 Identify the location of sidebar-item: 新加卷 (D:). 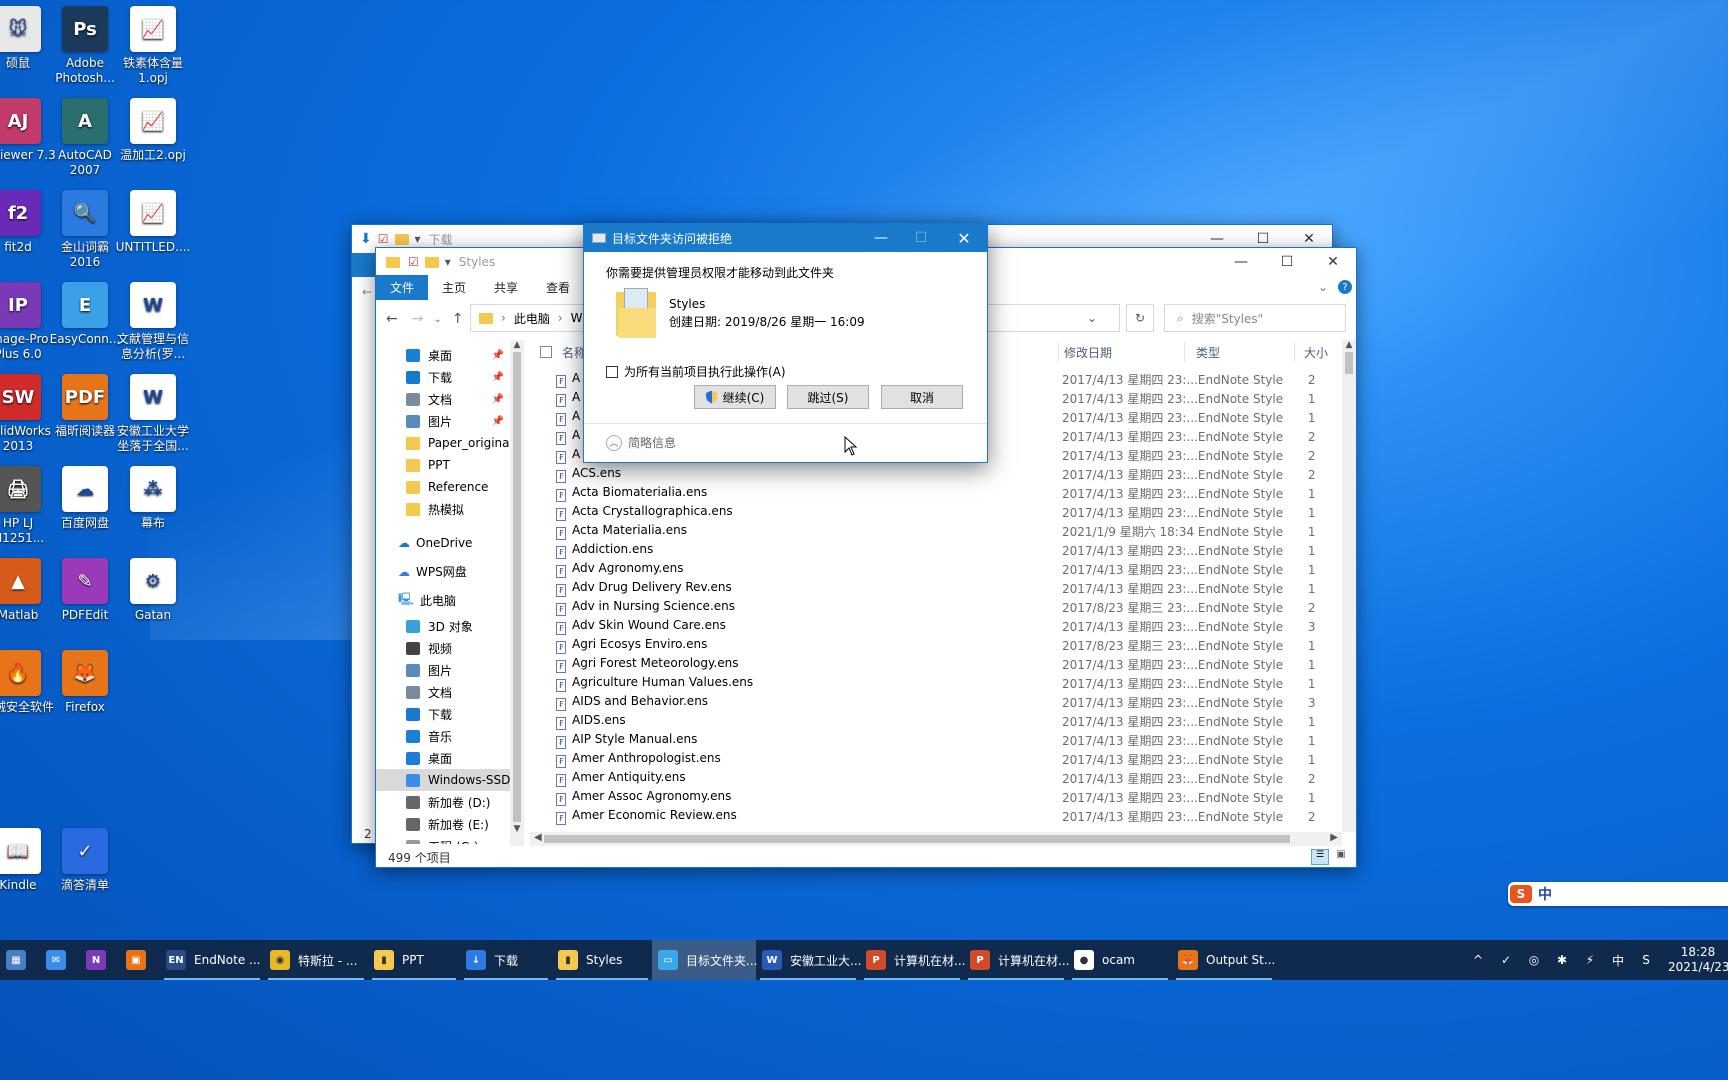
(443, 802).